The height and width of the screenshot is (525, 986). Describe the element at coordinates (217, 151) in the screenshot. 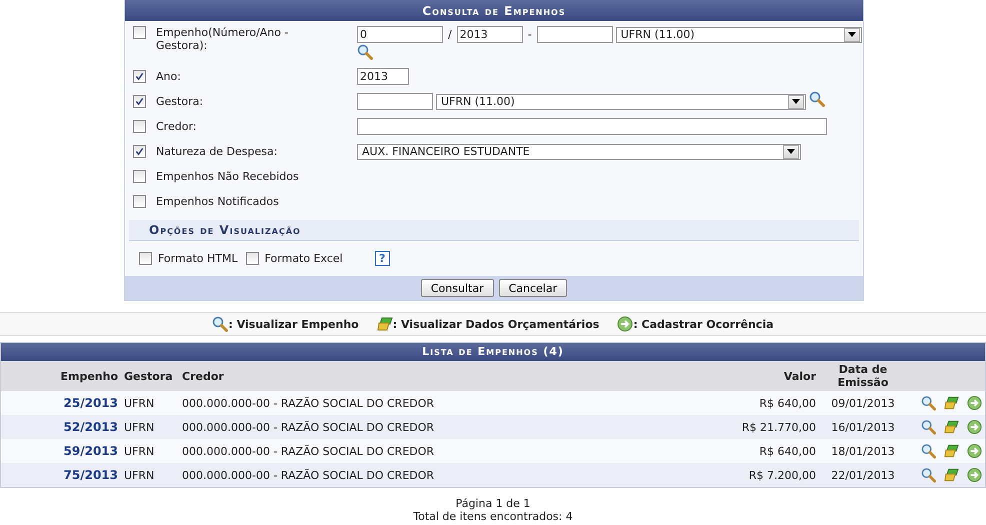

I see `filter-label: Natureza de Despesa:` at that location.